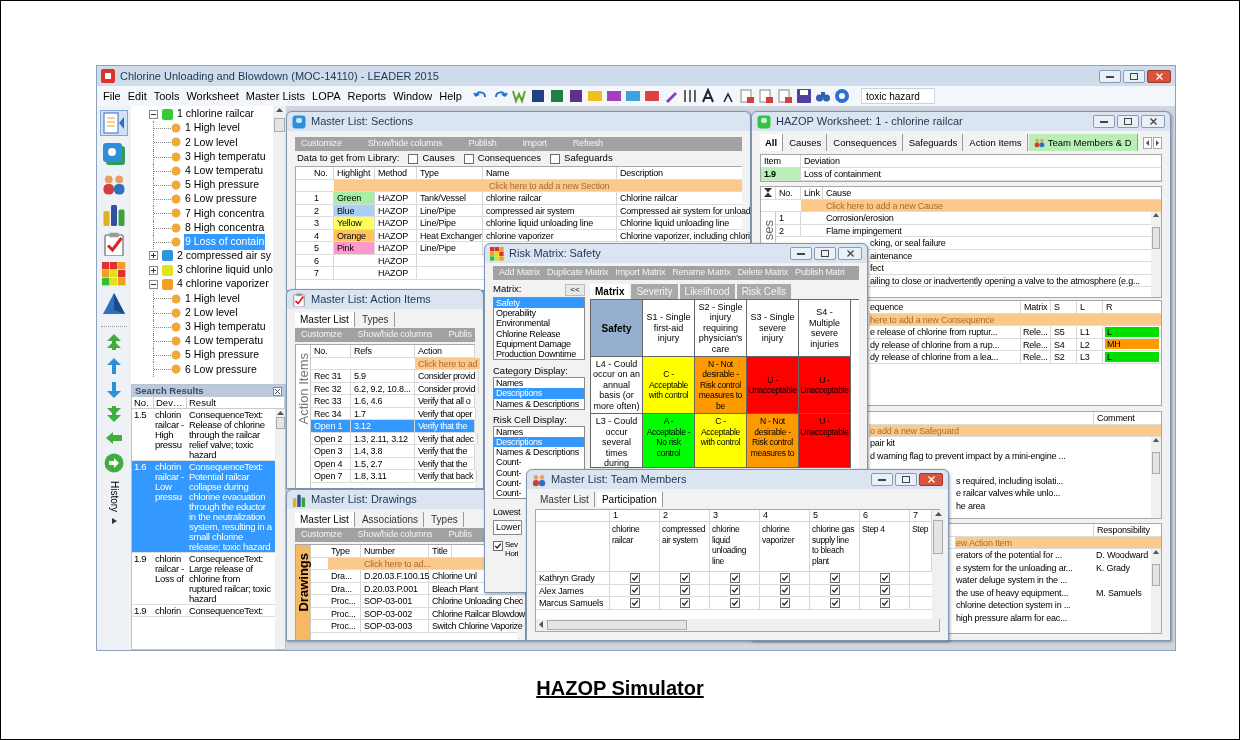 The height and width of the screenshot is (740, 1240). What do you see at coordinates (224, 256) in the screenshot?
I see `tree-item: 2 compressed air sy` at bounding box center [224, 256].